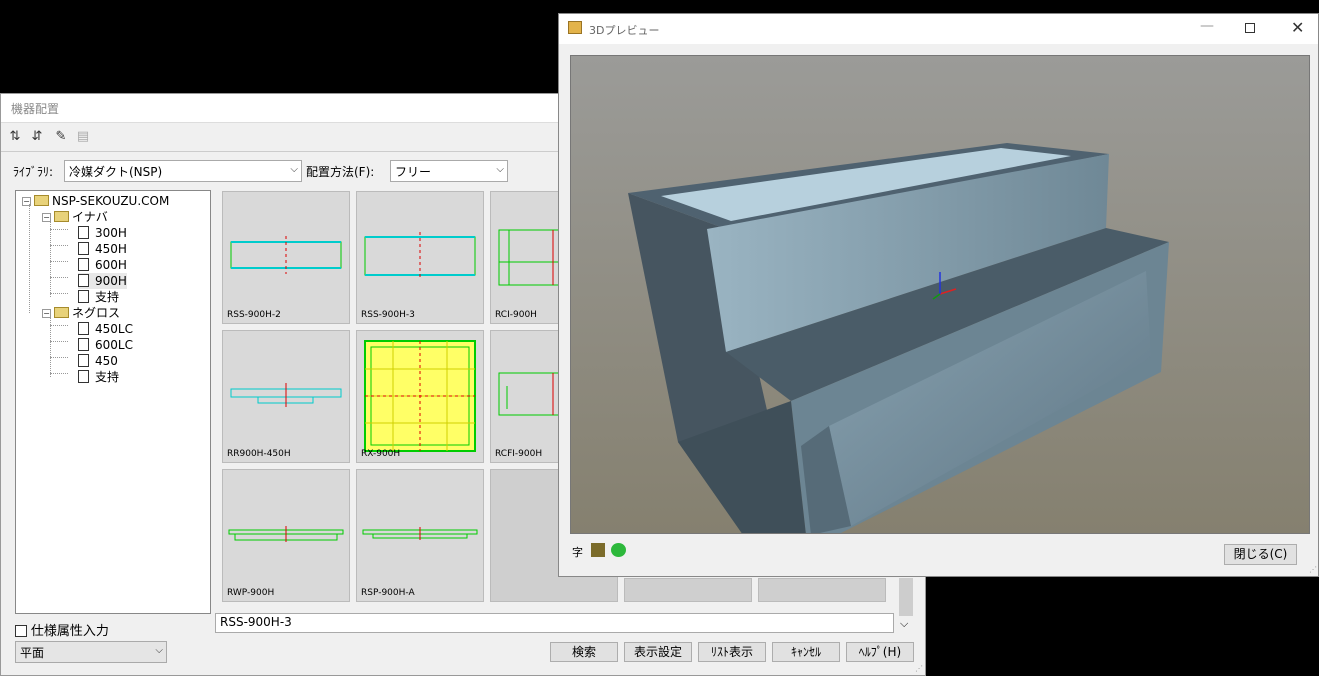  Describe the element at coordinates (732, 652) in the screenshot. I see `list-view-button: ﾘｽﾄ表示` at that location.